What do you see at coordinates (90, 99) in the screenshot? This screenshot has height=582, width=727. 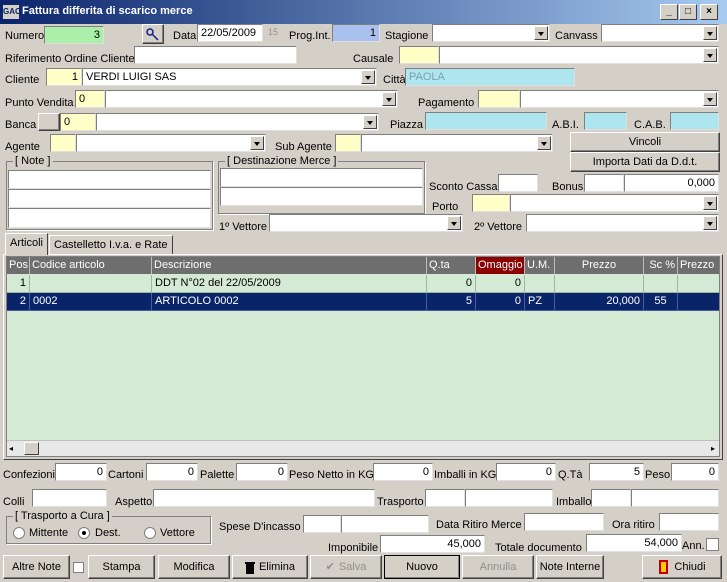 I see `pv-code-field: 0` at bounding box center [90, 99].